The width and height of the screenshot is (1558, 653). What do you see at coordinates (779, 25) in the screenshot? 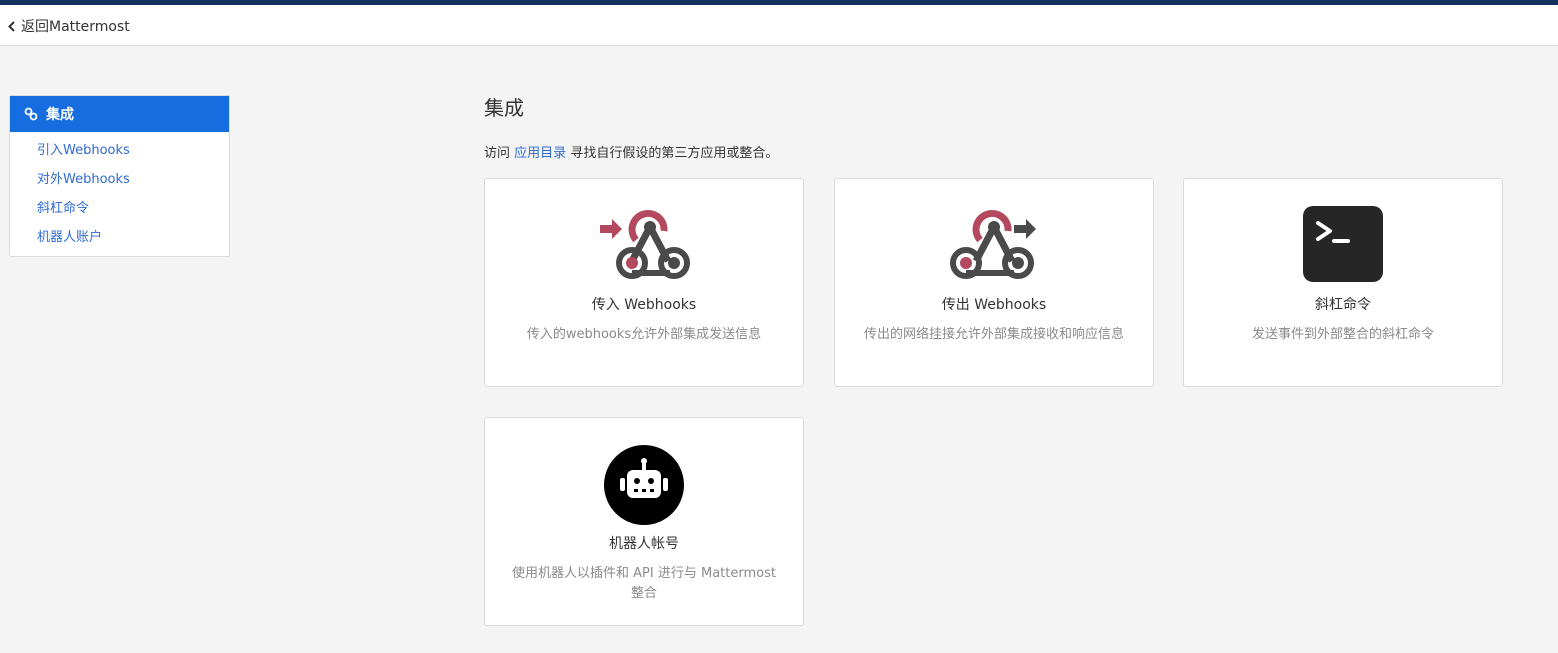
I see `back-bar: 返回Mattermost` at bounding box center [779, 25].